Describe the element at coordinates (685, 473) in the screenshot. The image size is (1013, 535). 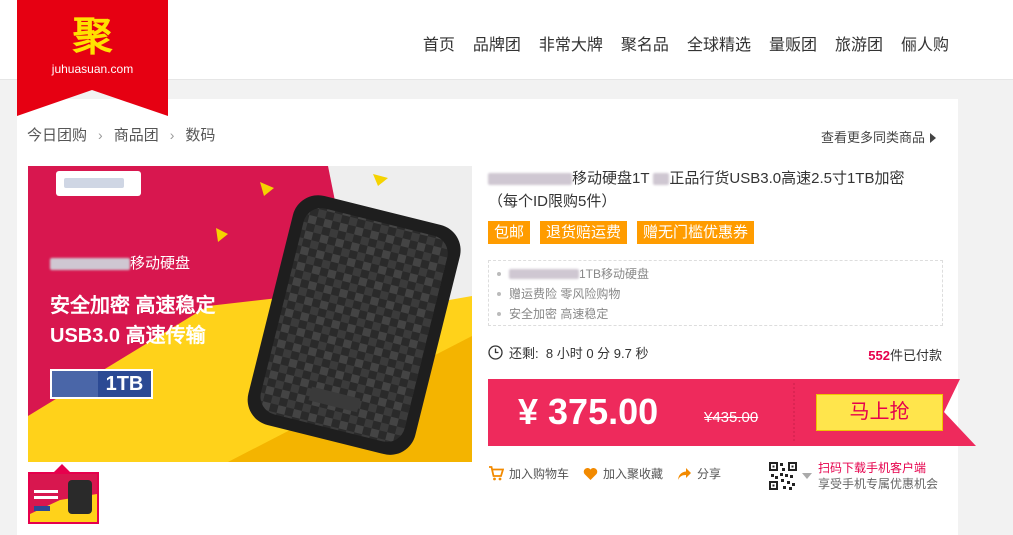
I see `share-icon` at that location.